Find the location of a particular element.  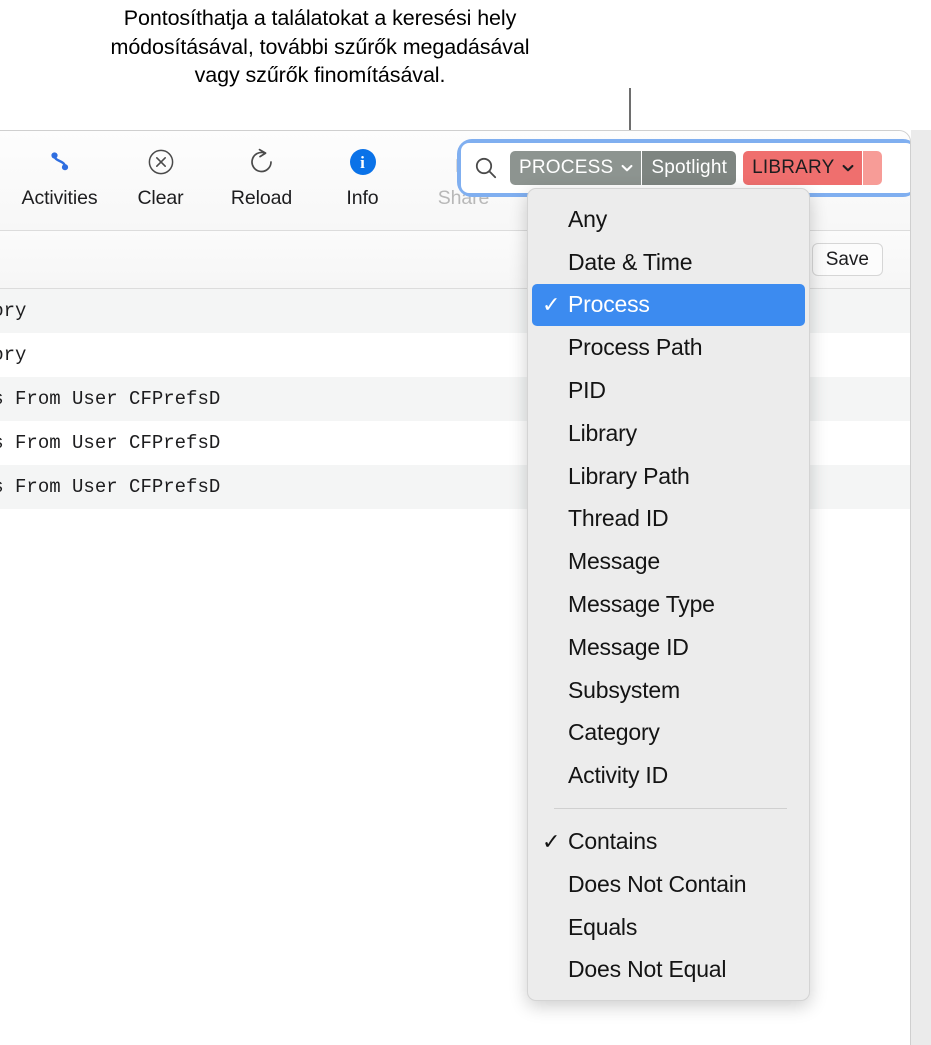

menu-item-label: Date & Time is located at coordinates (630, 261).